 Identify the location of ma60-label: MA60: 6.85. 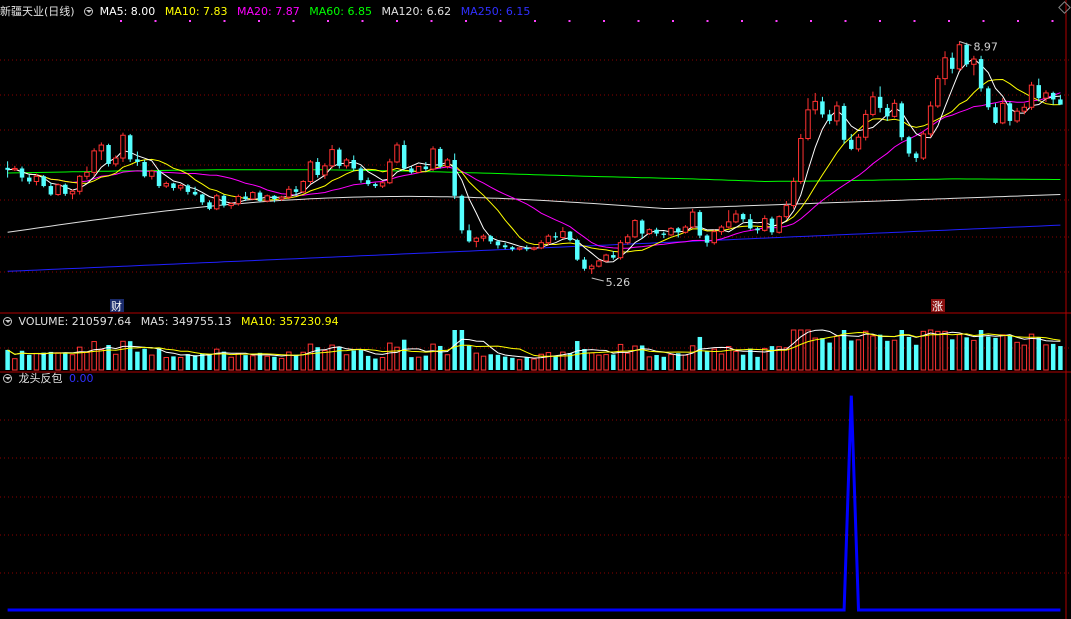
(340, 11).